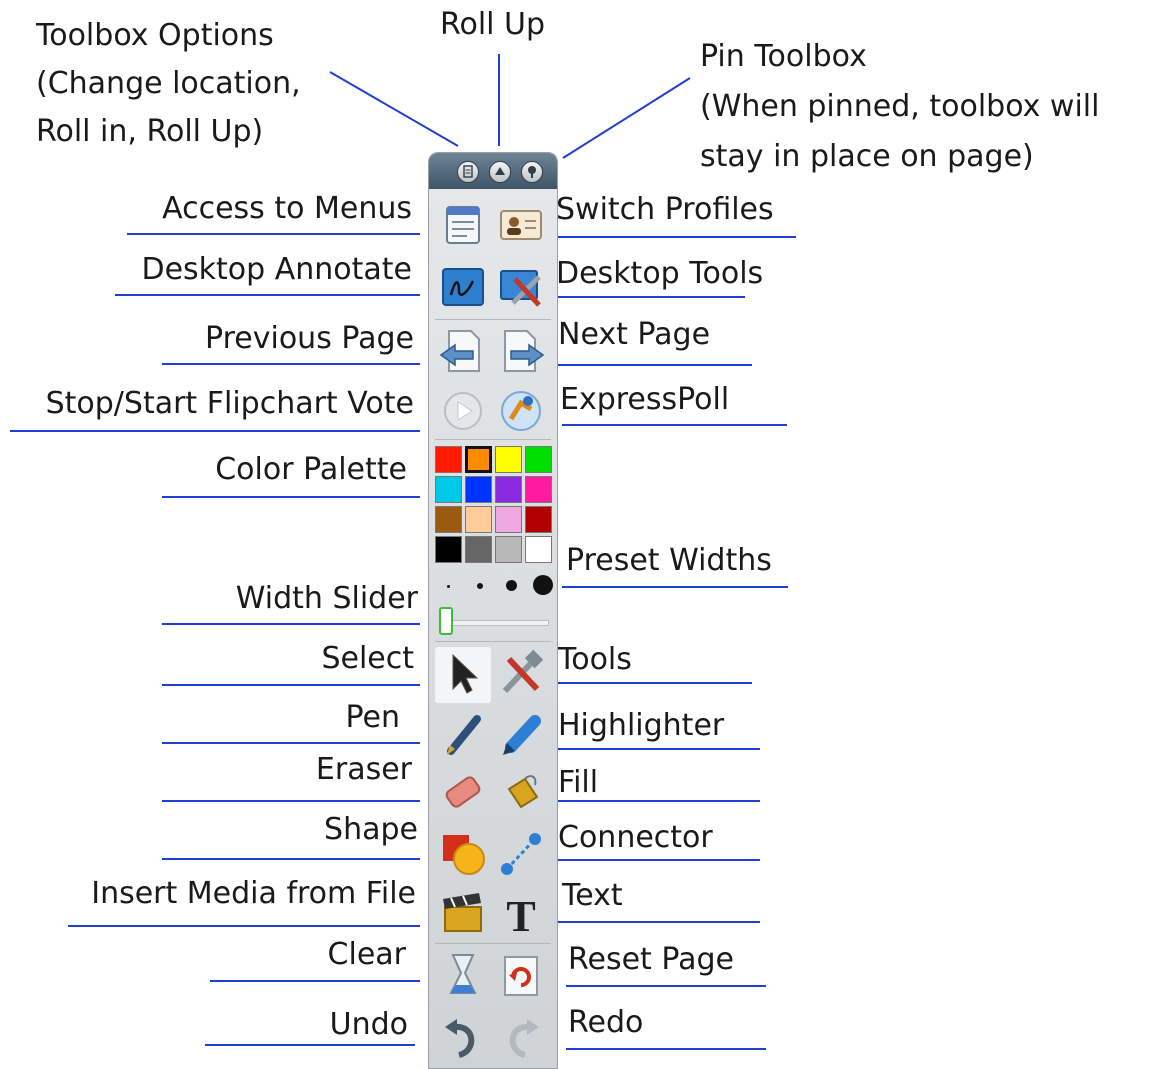 The height and width of the screenshot is (1069, 1152). I want to click on clear-flask-icon, so click(463, 974).